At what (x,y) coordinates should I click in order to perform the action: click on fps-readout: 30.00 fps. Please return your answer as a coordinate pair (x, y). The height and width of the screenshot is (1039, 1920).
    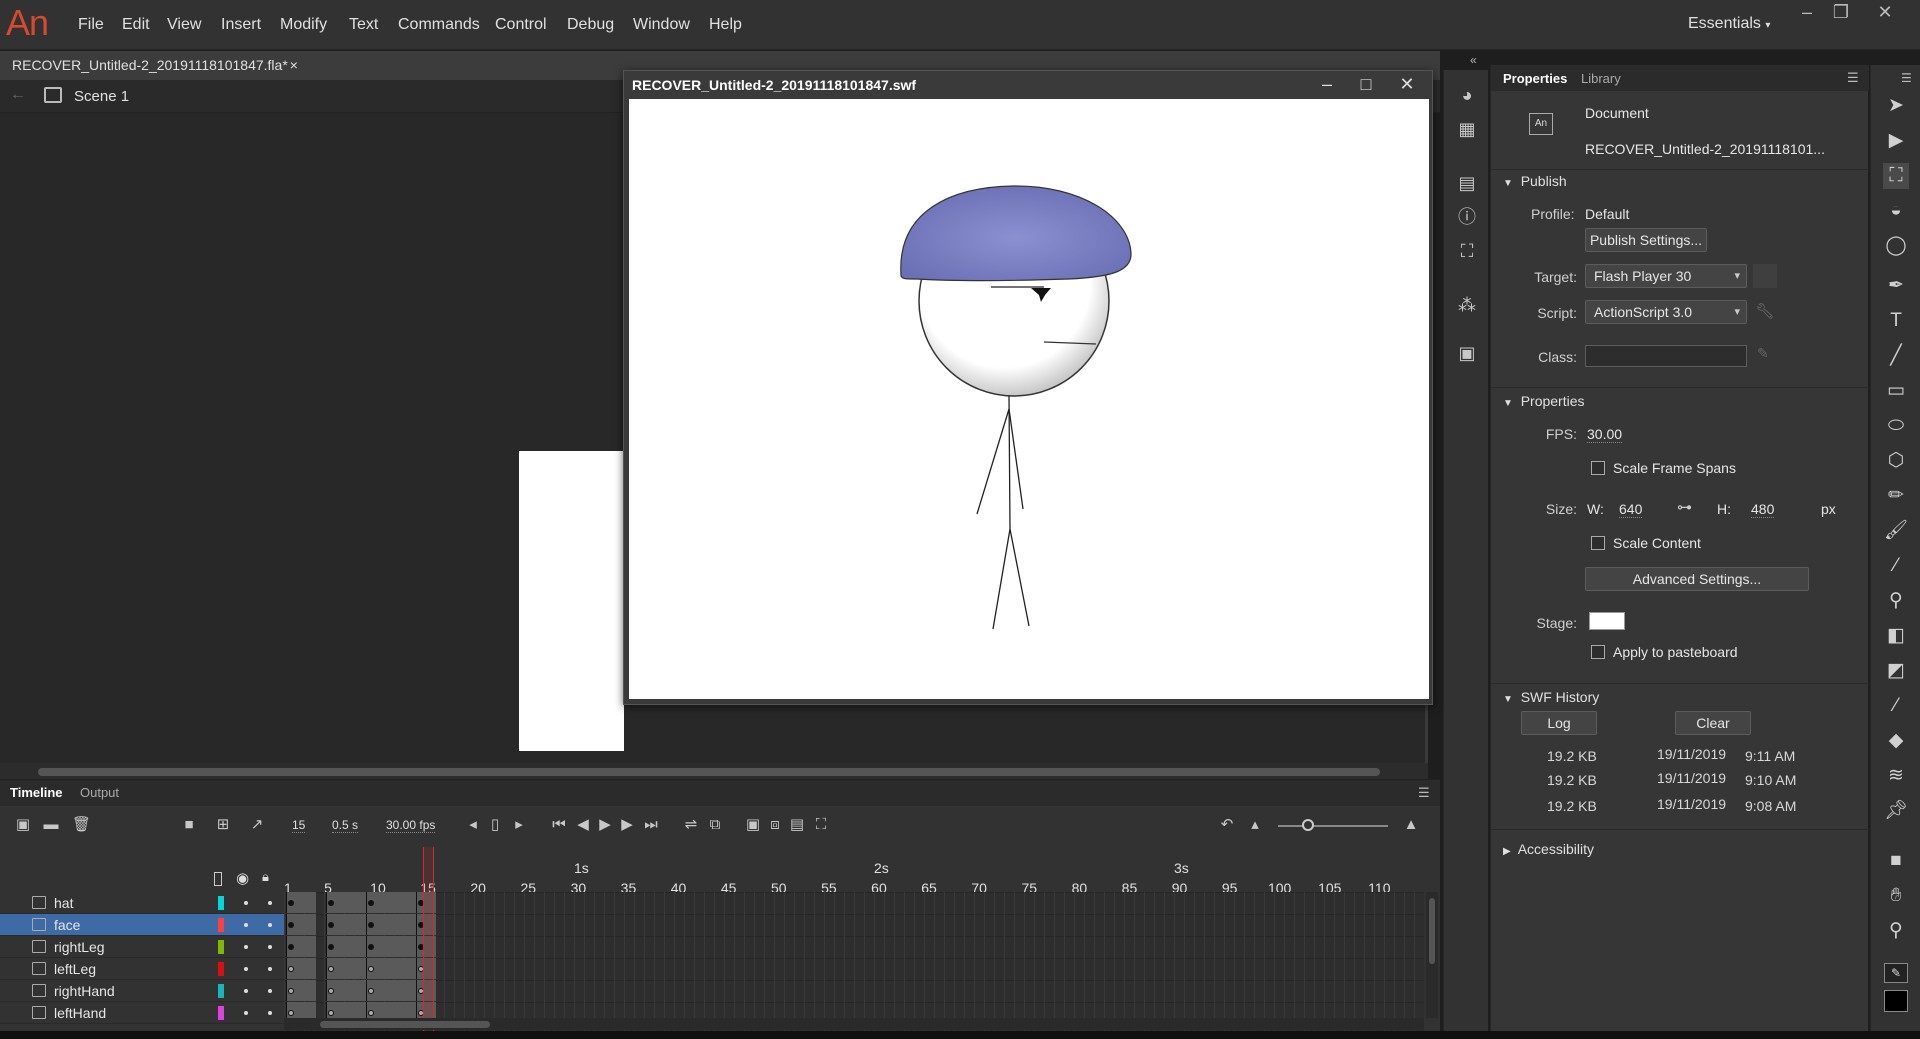
    Looking at the image, I should click on (411, 825).